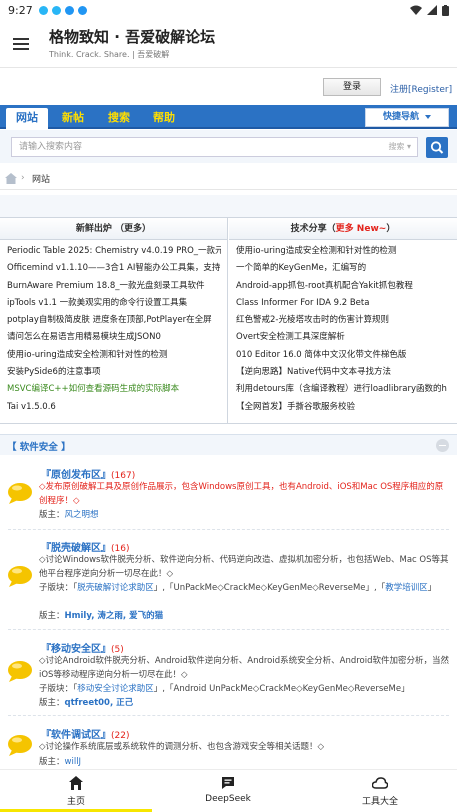  What do you see at coordinates (406, 588) in the screenshot?
I see `subforum-link: 教学培训区` at bounding box center [406, 588].